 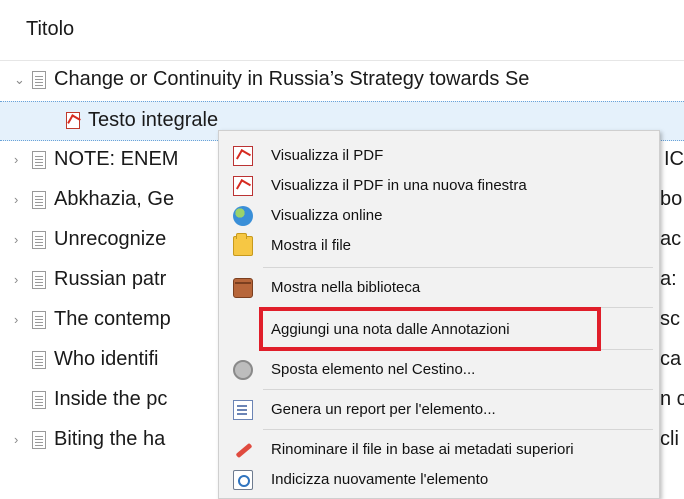 I want to click on row-title-suffix: cli, so click(x=669, y=439).